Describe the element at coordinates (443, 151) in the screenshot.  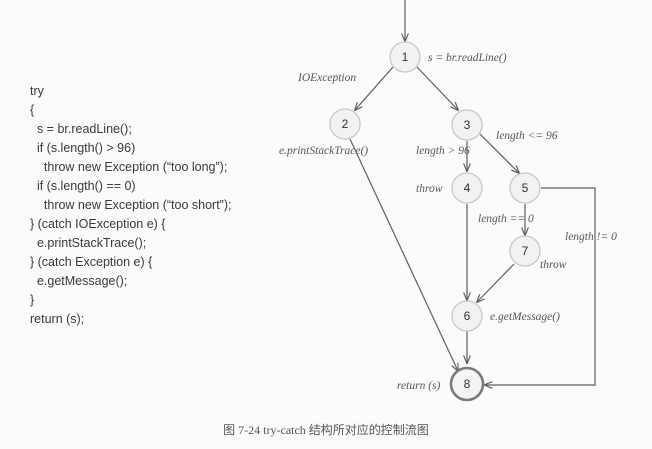
I see `label-length-gt-96: length > 96` at that location.